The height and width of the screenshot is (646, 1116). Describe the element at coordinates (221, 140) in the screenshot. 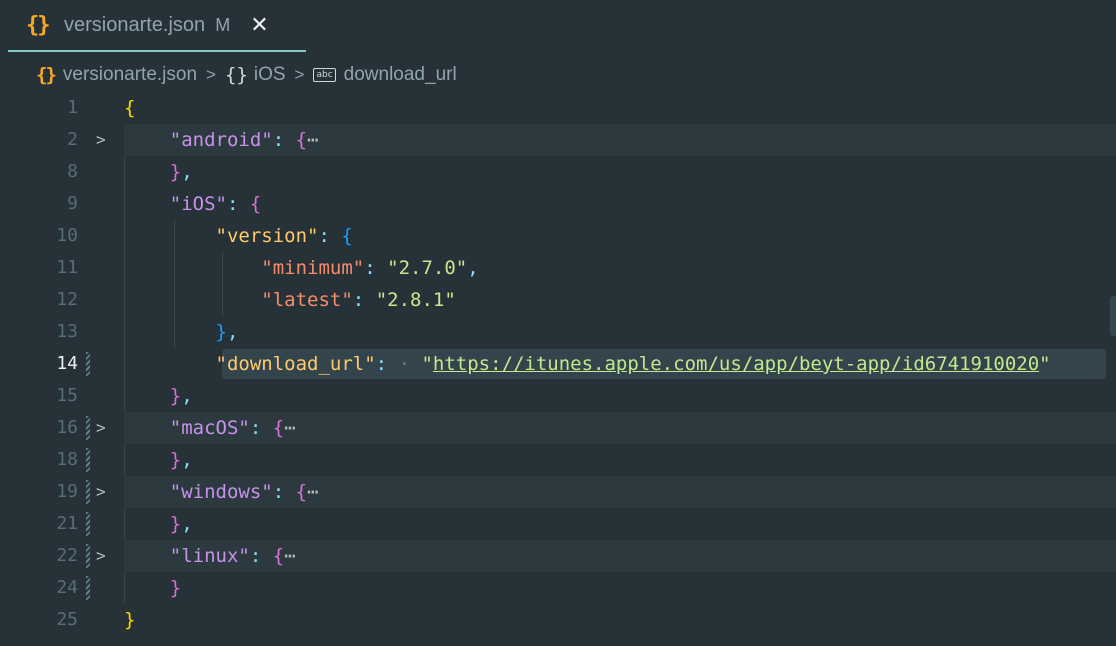

I see `json-key: "android"` at that location.